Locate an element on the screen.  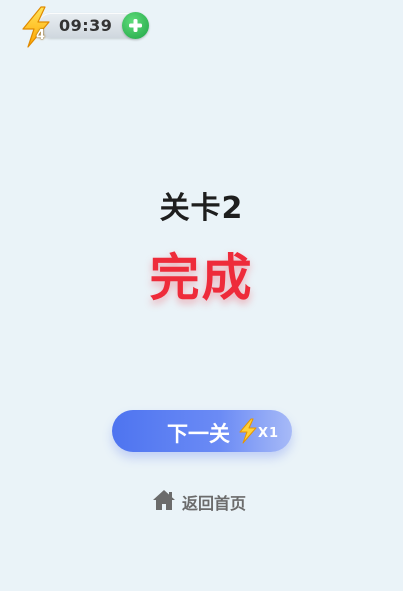
lightning-bolt-icon is located at coordinates (248, 431).